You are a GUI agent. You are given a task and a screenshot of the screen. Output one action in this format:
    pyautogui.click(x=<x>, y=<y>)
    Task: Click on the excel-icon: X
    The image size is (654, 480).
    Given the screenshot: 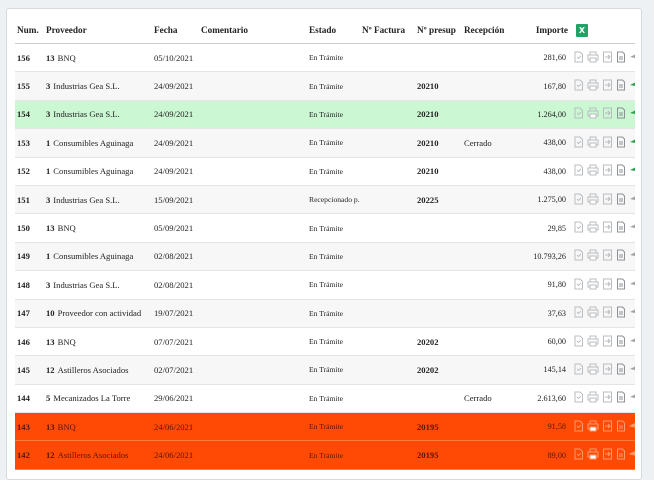 What is the action you would take?
    pyautogui.click(x=582, y=30)
    